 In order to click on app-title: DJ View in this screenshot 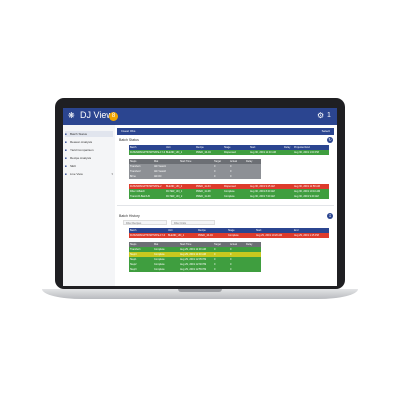, I will do `click(96, 115)`.